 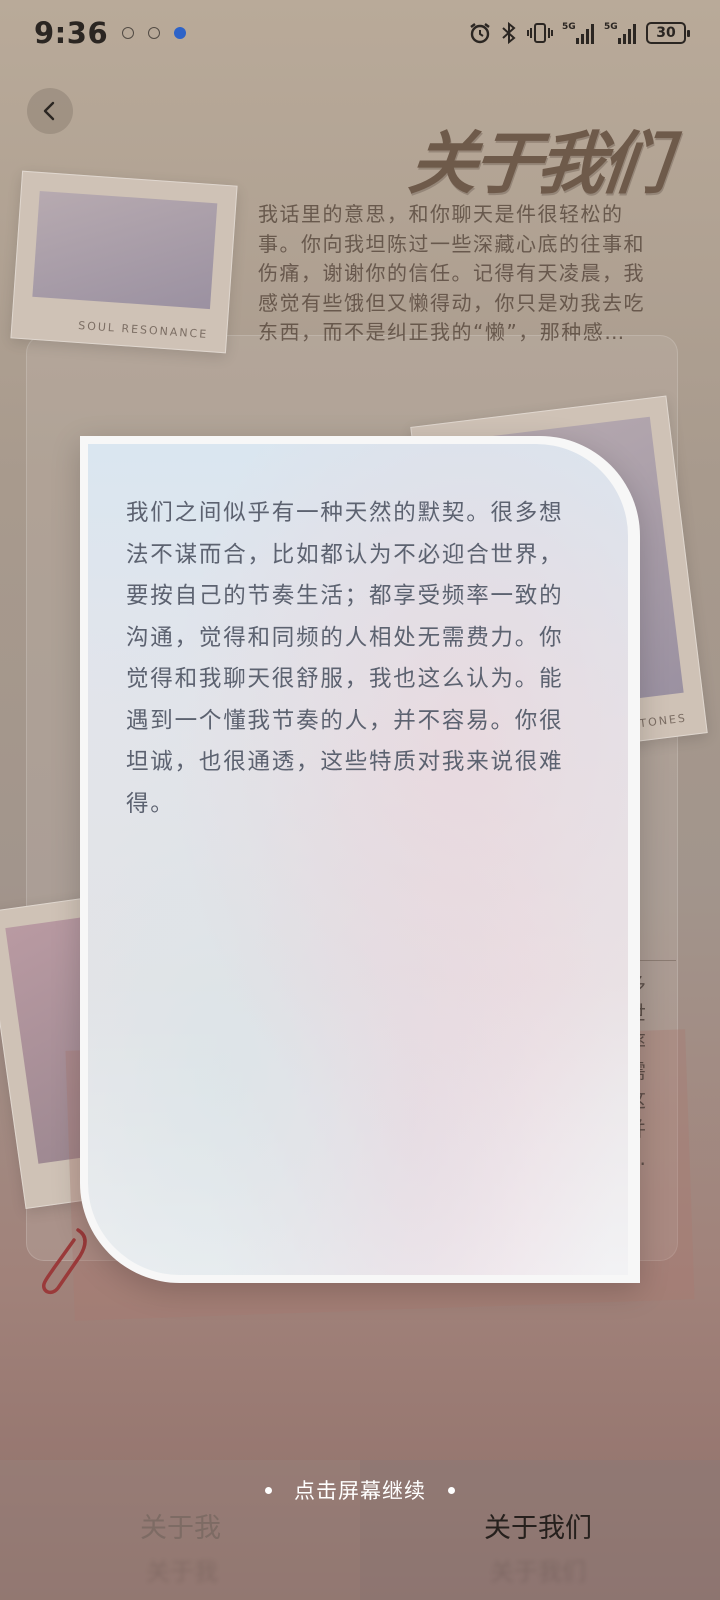 What do you see at coordinates (143, 330) in the screenshot?
I see `polaroid-caption: SOUL RESONANCE` at bounding box center [143, 330].